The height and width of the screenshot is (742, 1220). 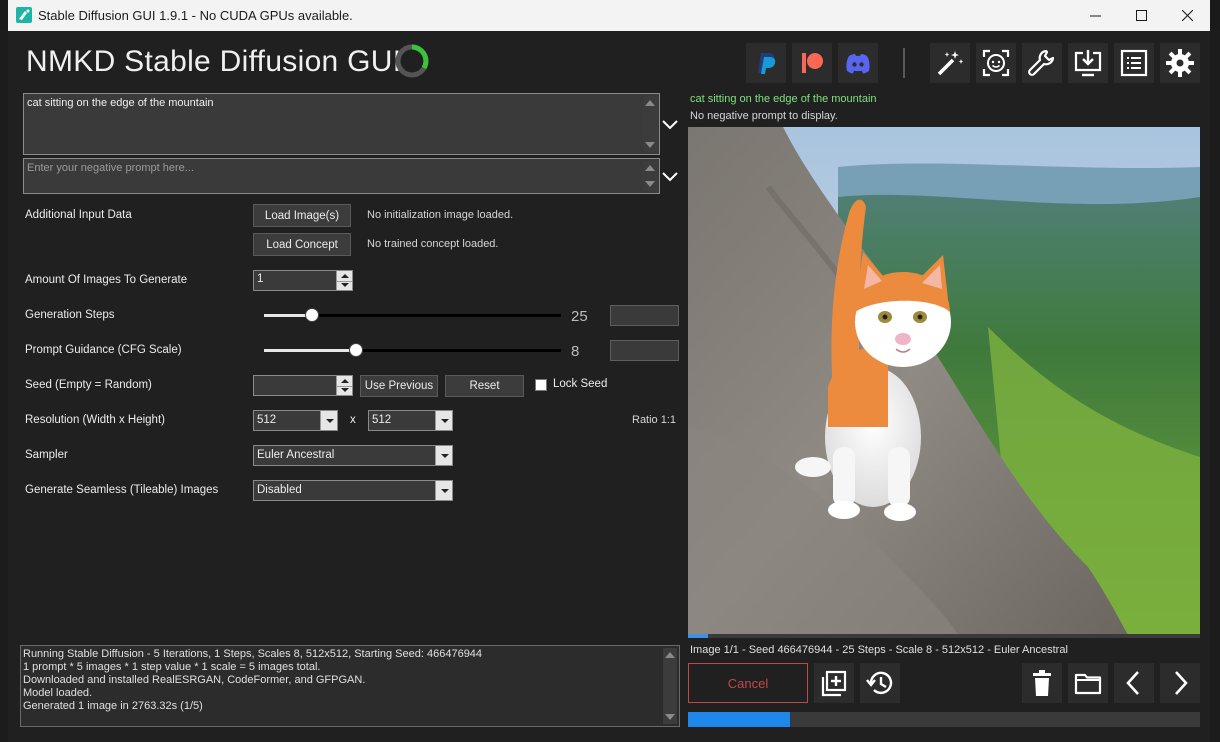 What do you see at coordinates (650, 176) in the screenshot?
I see `negative-prompt-scrollbar` at bounding box center [650, 176].